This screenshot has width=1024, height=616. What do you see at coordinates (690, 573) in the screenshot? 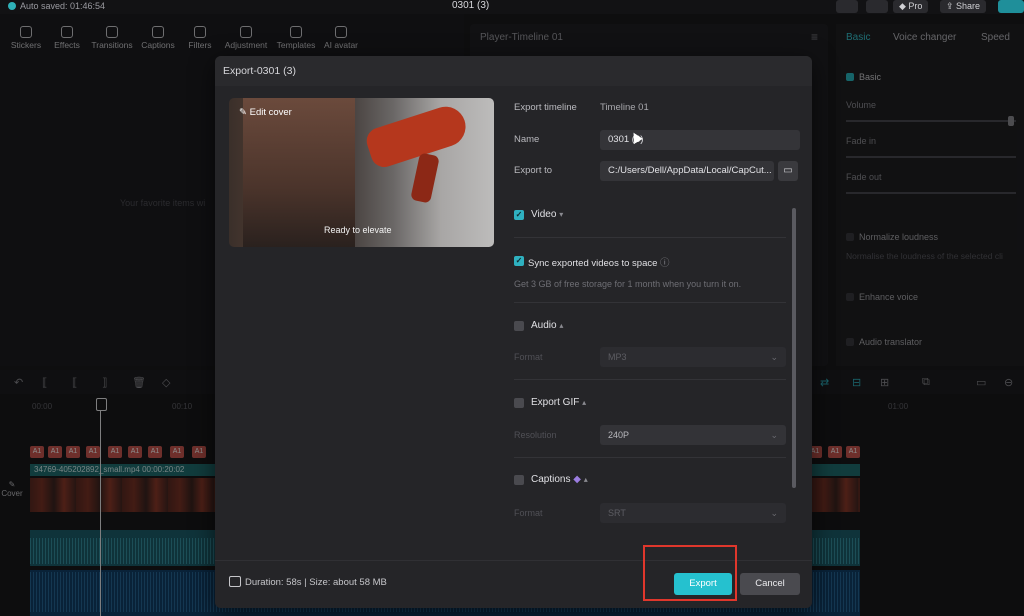
I see `highlight-box` at bounding box center [690, 573].